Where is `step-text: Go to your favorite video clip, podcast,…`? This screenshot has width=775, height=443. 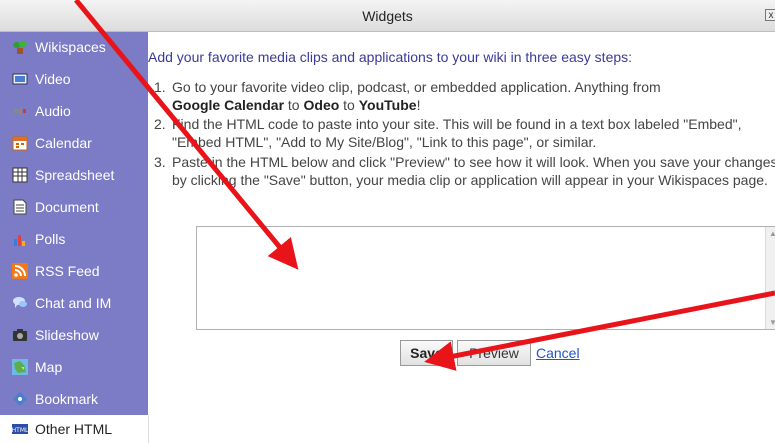 step-text: Go to your favorite video clip, podcast,… is located at coordinates (473, 96).